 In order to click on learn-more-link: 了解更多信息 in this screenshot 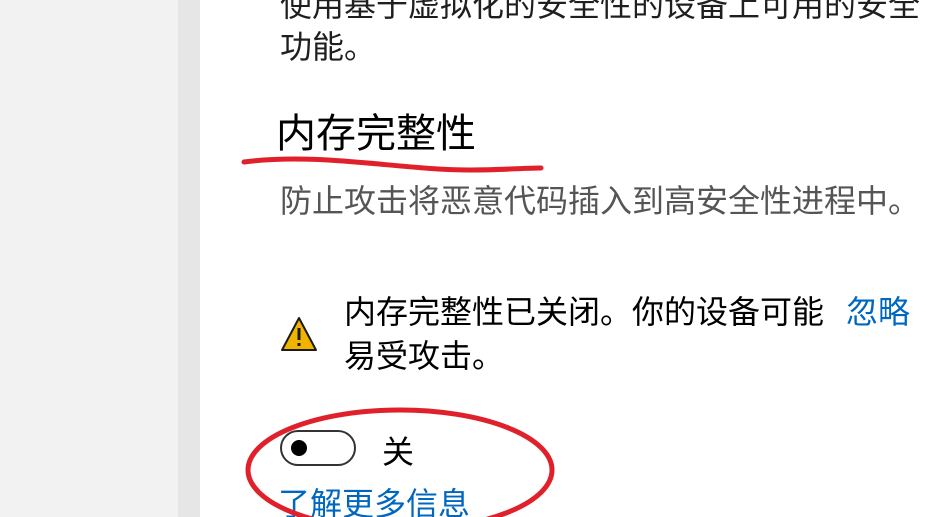, I will do `click(374, 499)`.